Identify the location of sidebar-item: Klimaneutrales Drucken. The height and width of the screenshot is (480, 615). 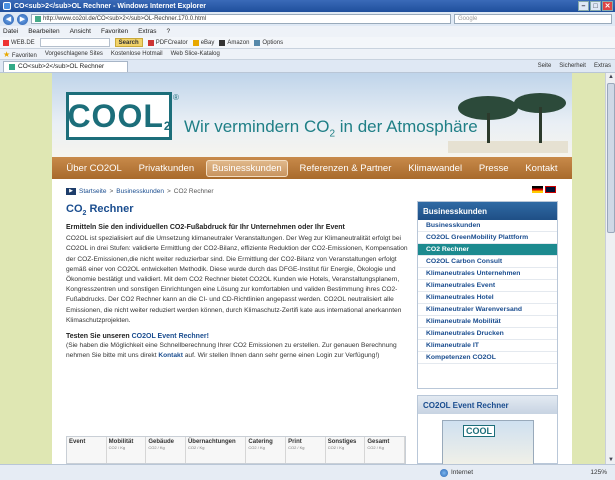
(487, 334).